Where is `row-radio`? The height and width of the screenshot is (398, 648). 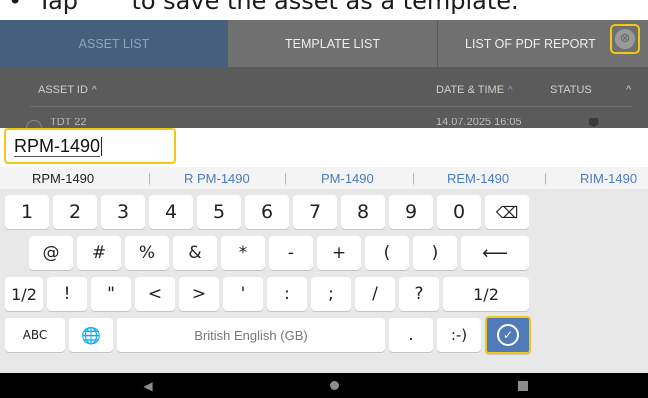 row-radio is located at coordinates (34, 124).